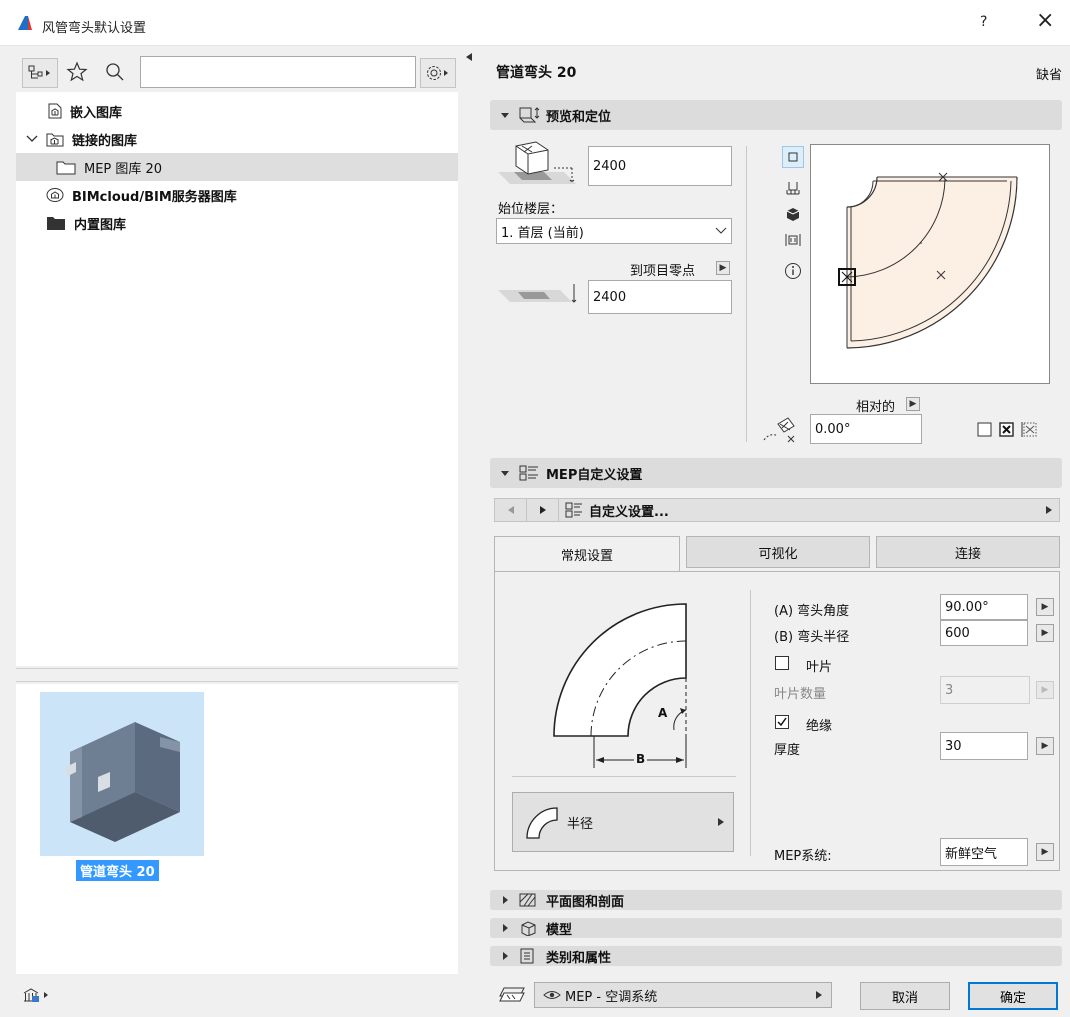 The height and width of the screenshot is (1017, 1070). What do you see at coordinates (984, 607) in the screenshot?
I see `angle-input` at bounding box center [984, 607].